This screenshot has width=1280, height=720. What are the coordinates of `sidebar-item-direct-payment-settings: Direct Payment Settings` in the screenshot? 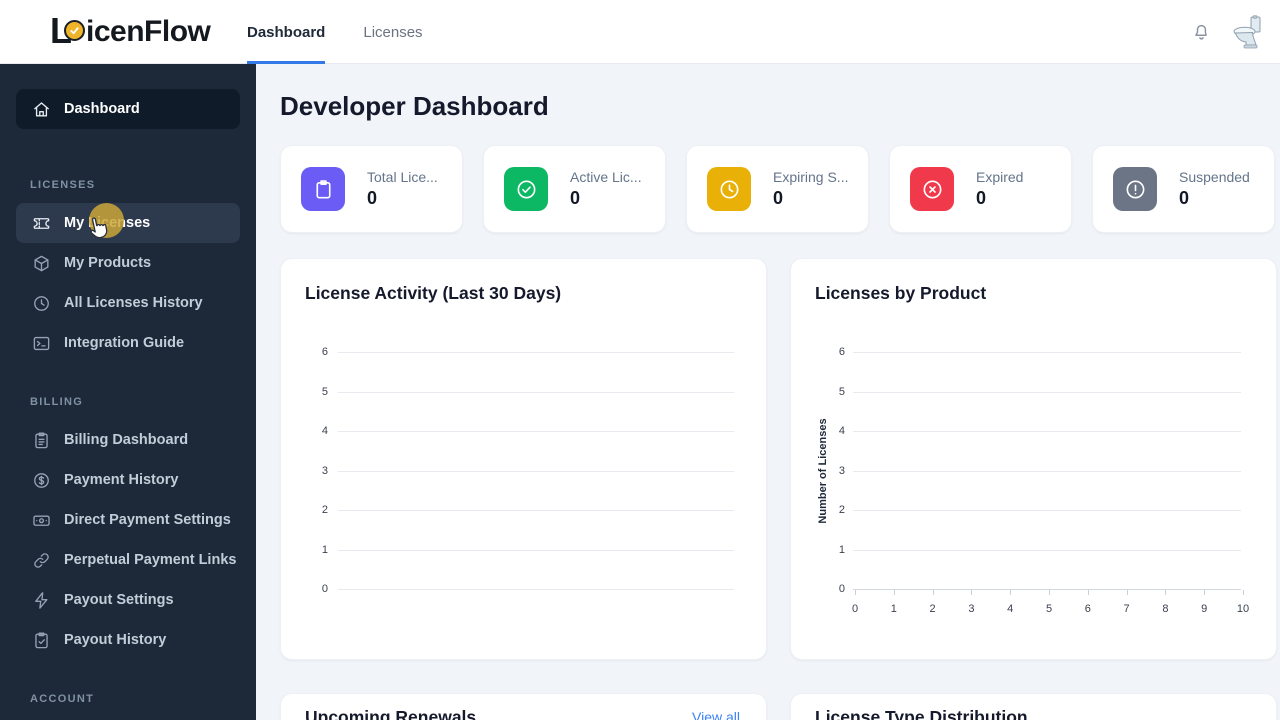 It's located at (128, 520).